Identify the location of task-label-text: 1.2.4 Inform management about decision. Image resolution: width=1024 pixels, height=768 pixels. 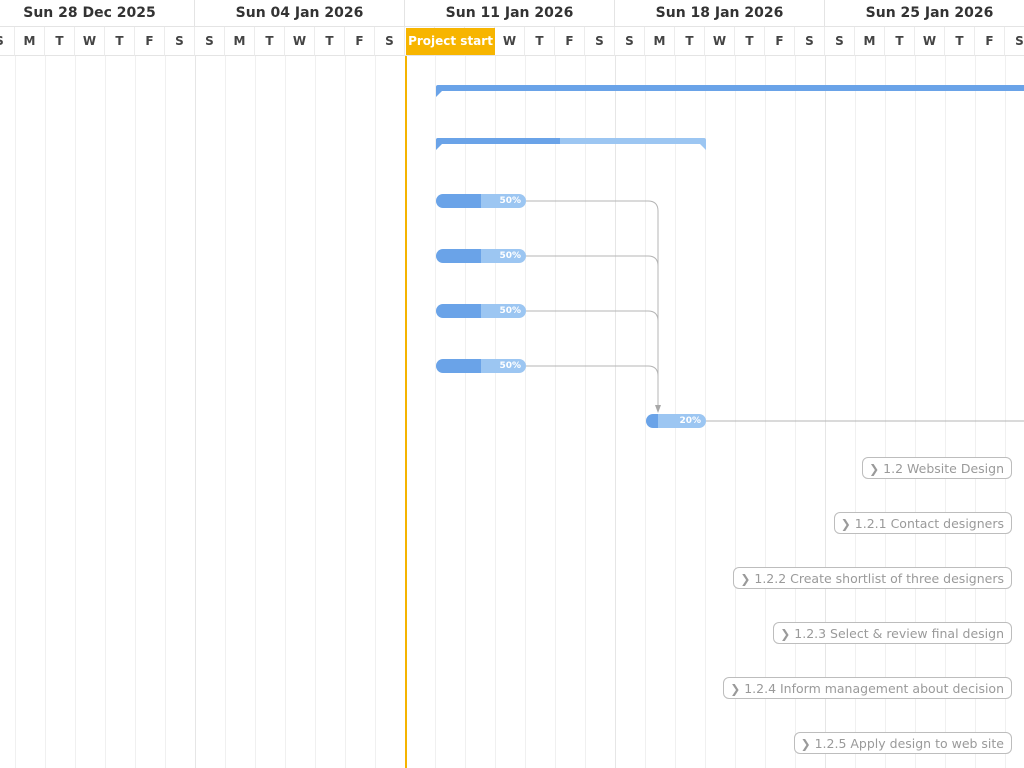
(874, 688).